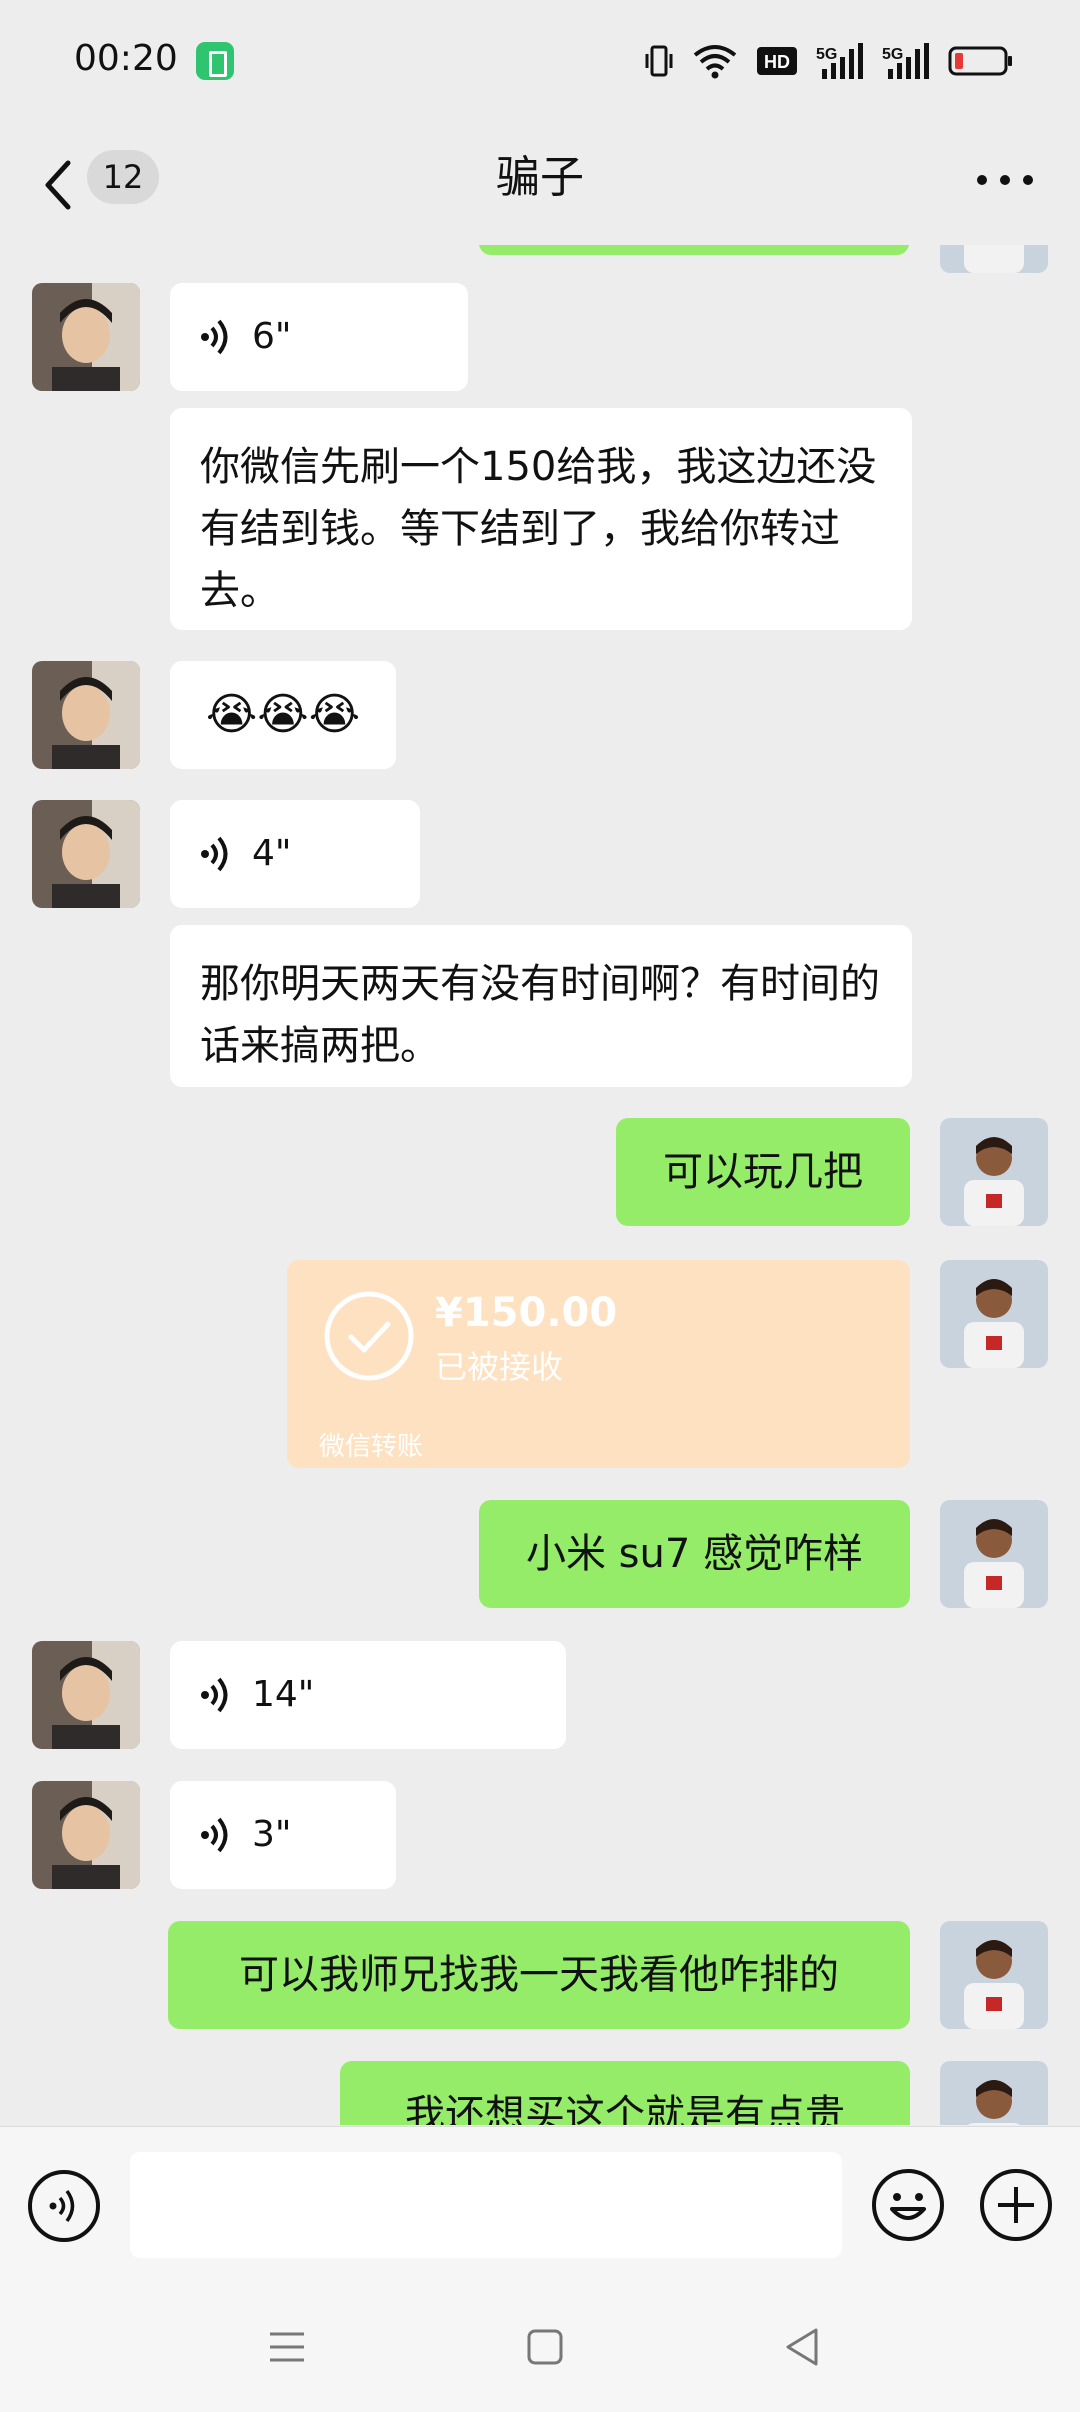 The height and width of the screenshot is (2412, 1080). I want to click on emoji-text: 😭😭😭, so click(283, 714).